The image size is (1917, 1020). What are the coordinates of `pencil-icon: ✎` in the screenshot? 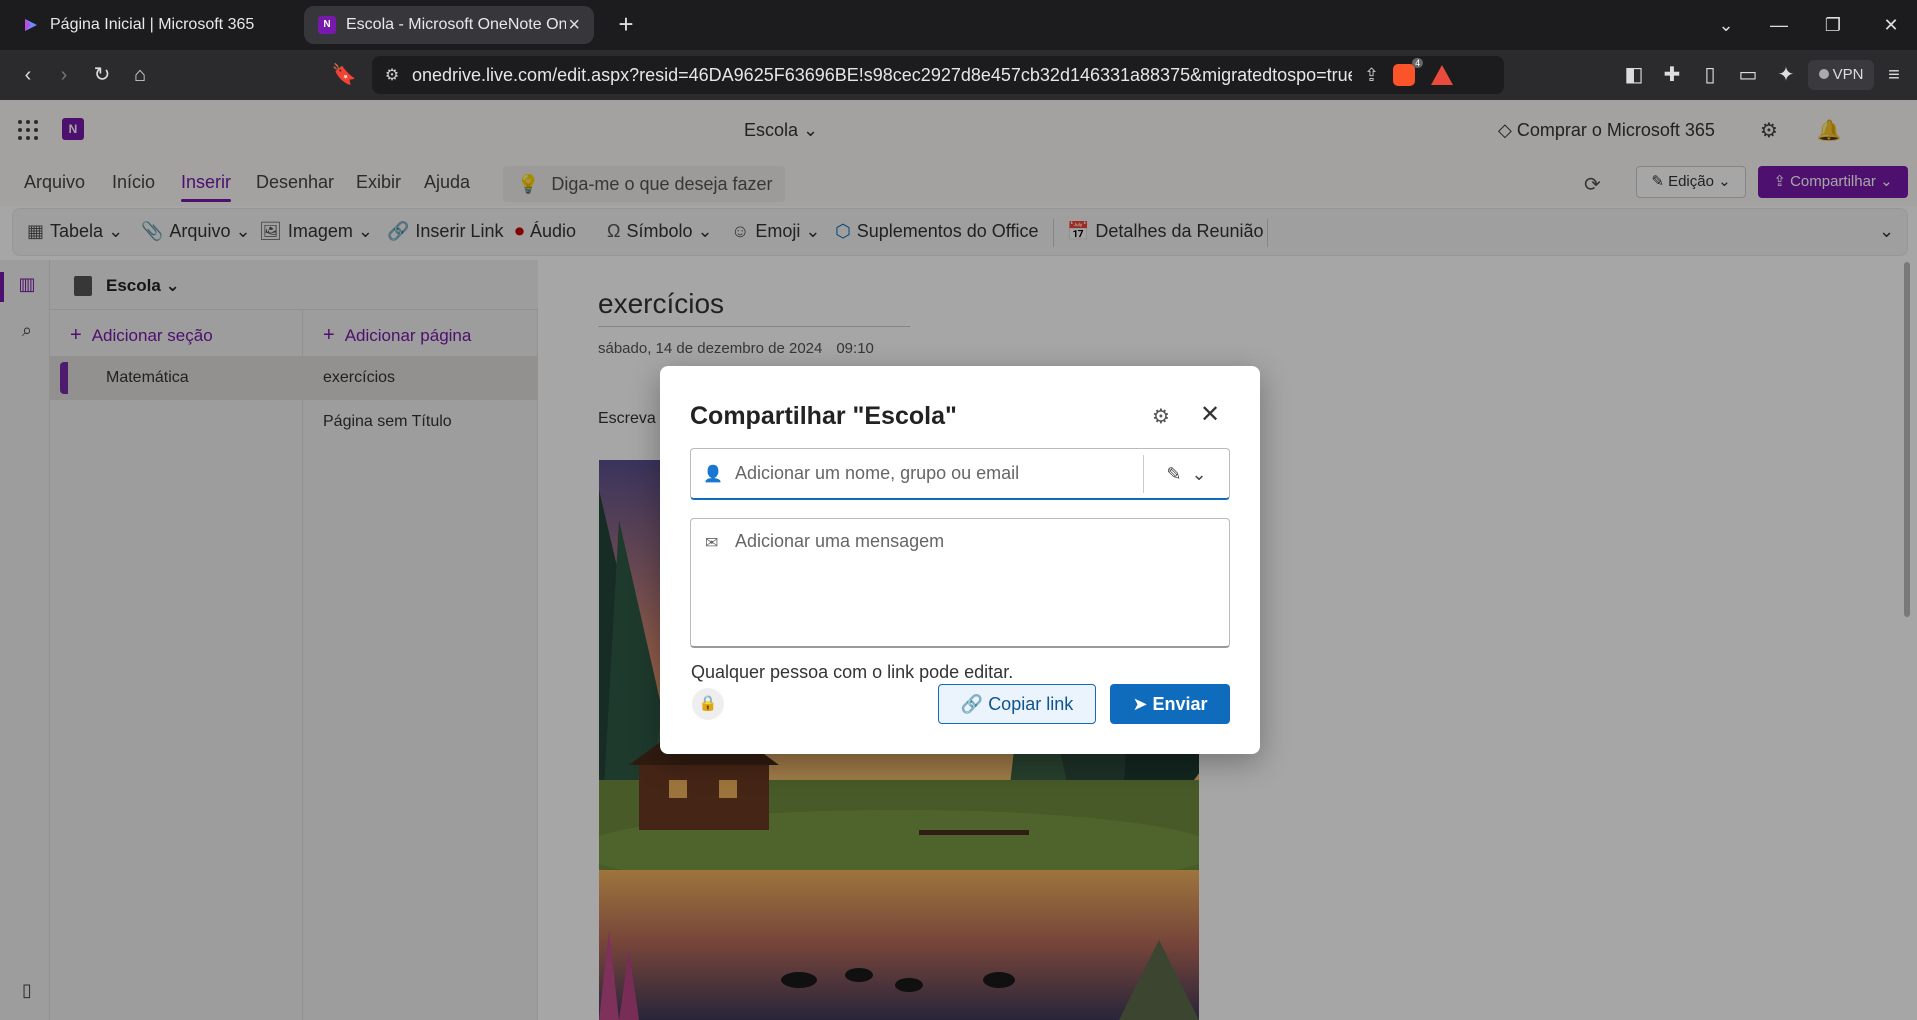 It's located at (1174, 473).